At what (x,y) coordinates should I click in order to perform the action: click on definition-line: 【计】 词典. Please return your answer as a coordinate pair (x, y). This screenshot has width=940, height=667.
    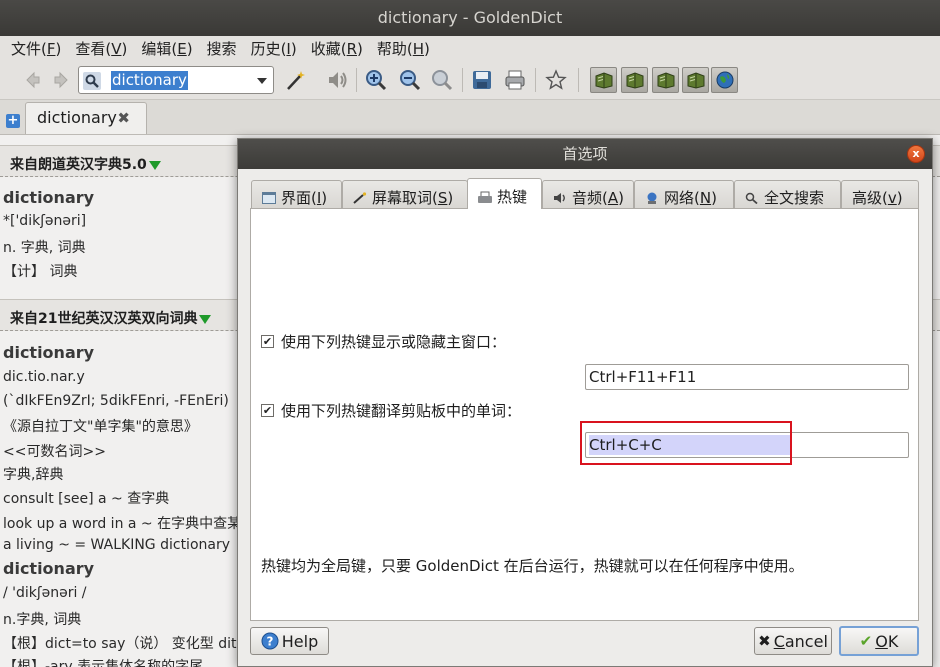
    Looking at the image, I should click on (40, 272).